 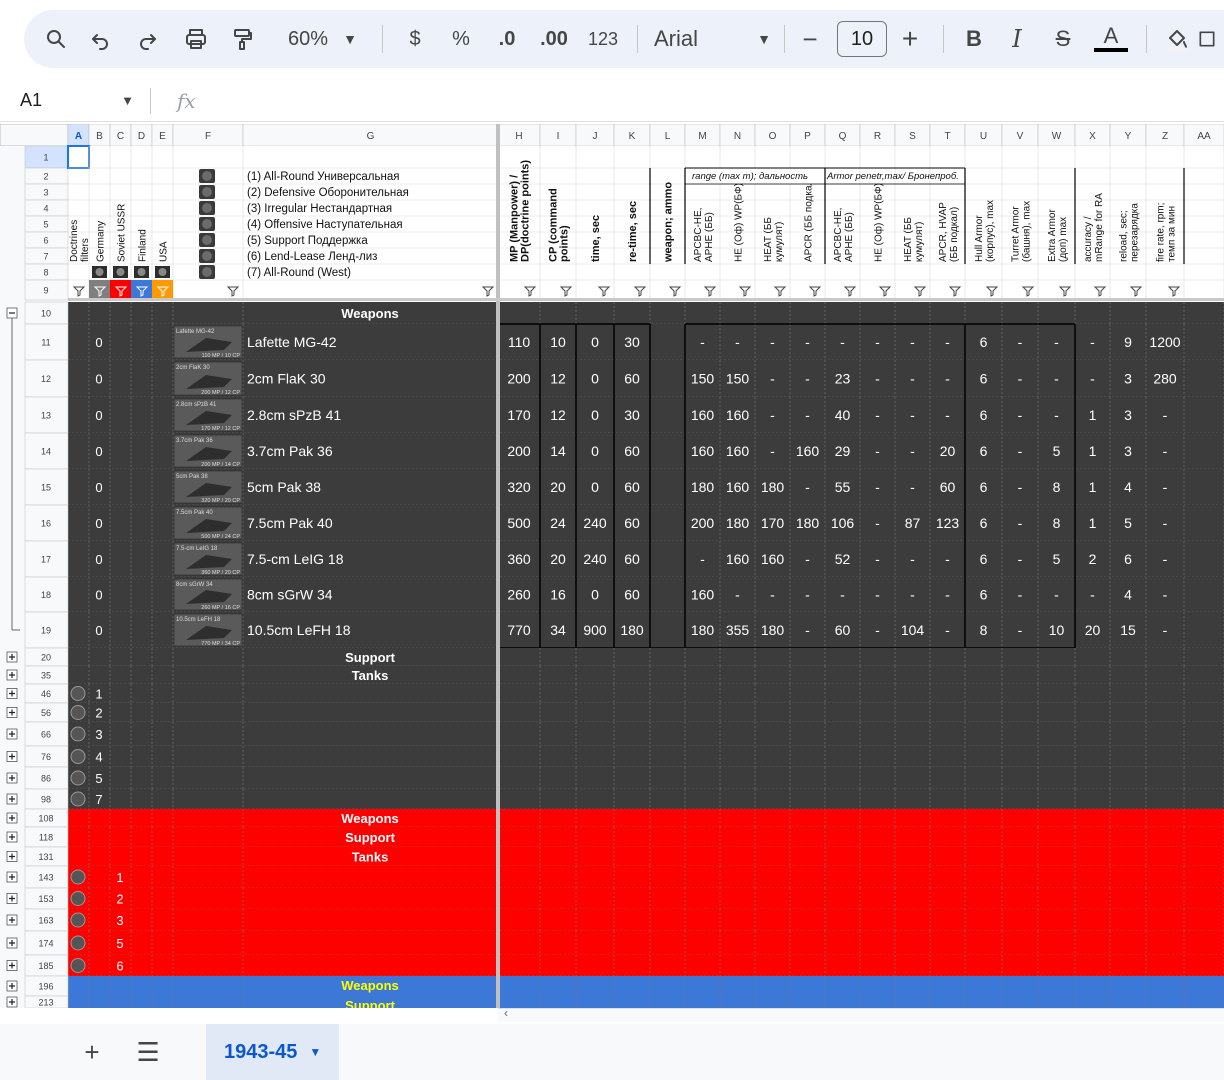 I want to click on weapon-name: 7.5-cm LeIG 18, so click(x=295, y=559).